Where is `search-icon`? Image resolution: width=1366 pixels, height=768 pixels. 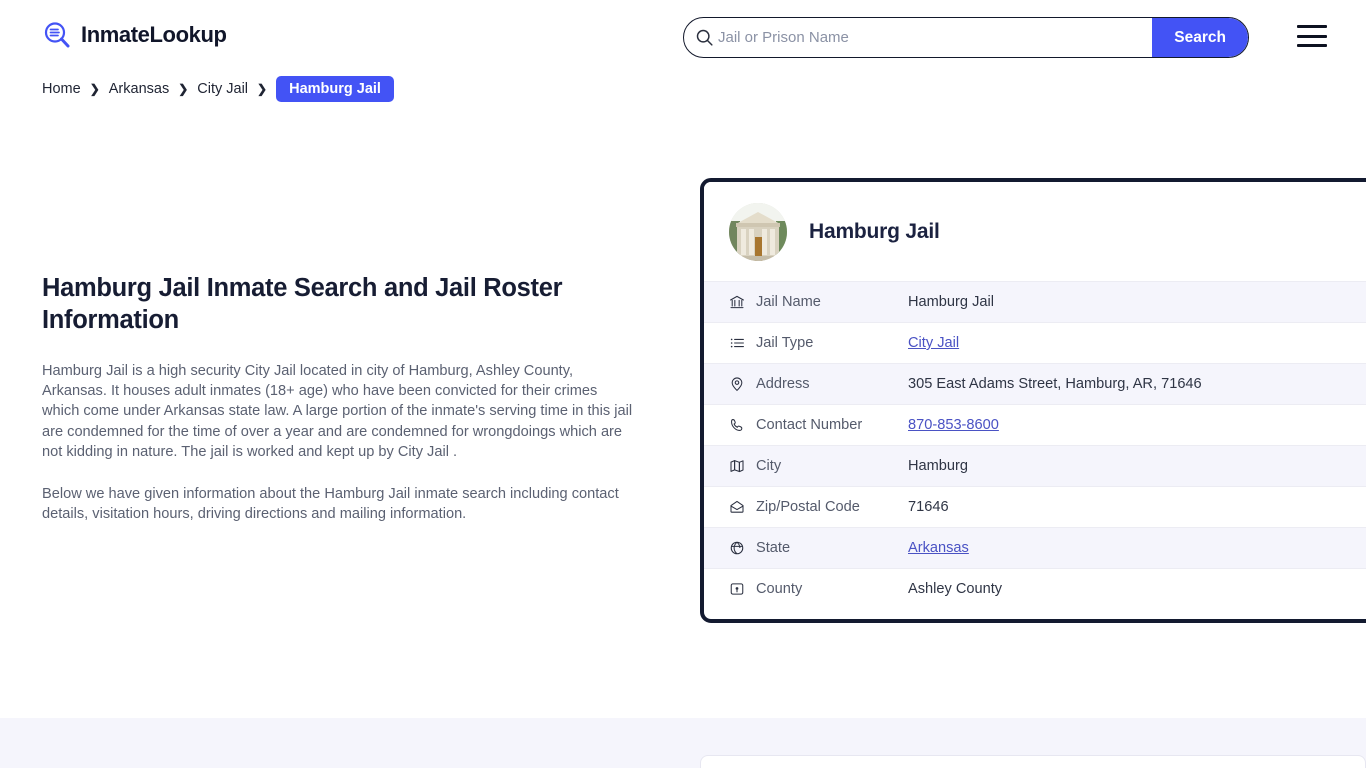
search-icon is located at coordinates (701, 37).